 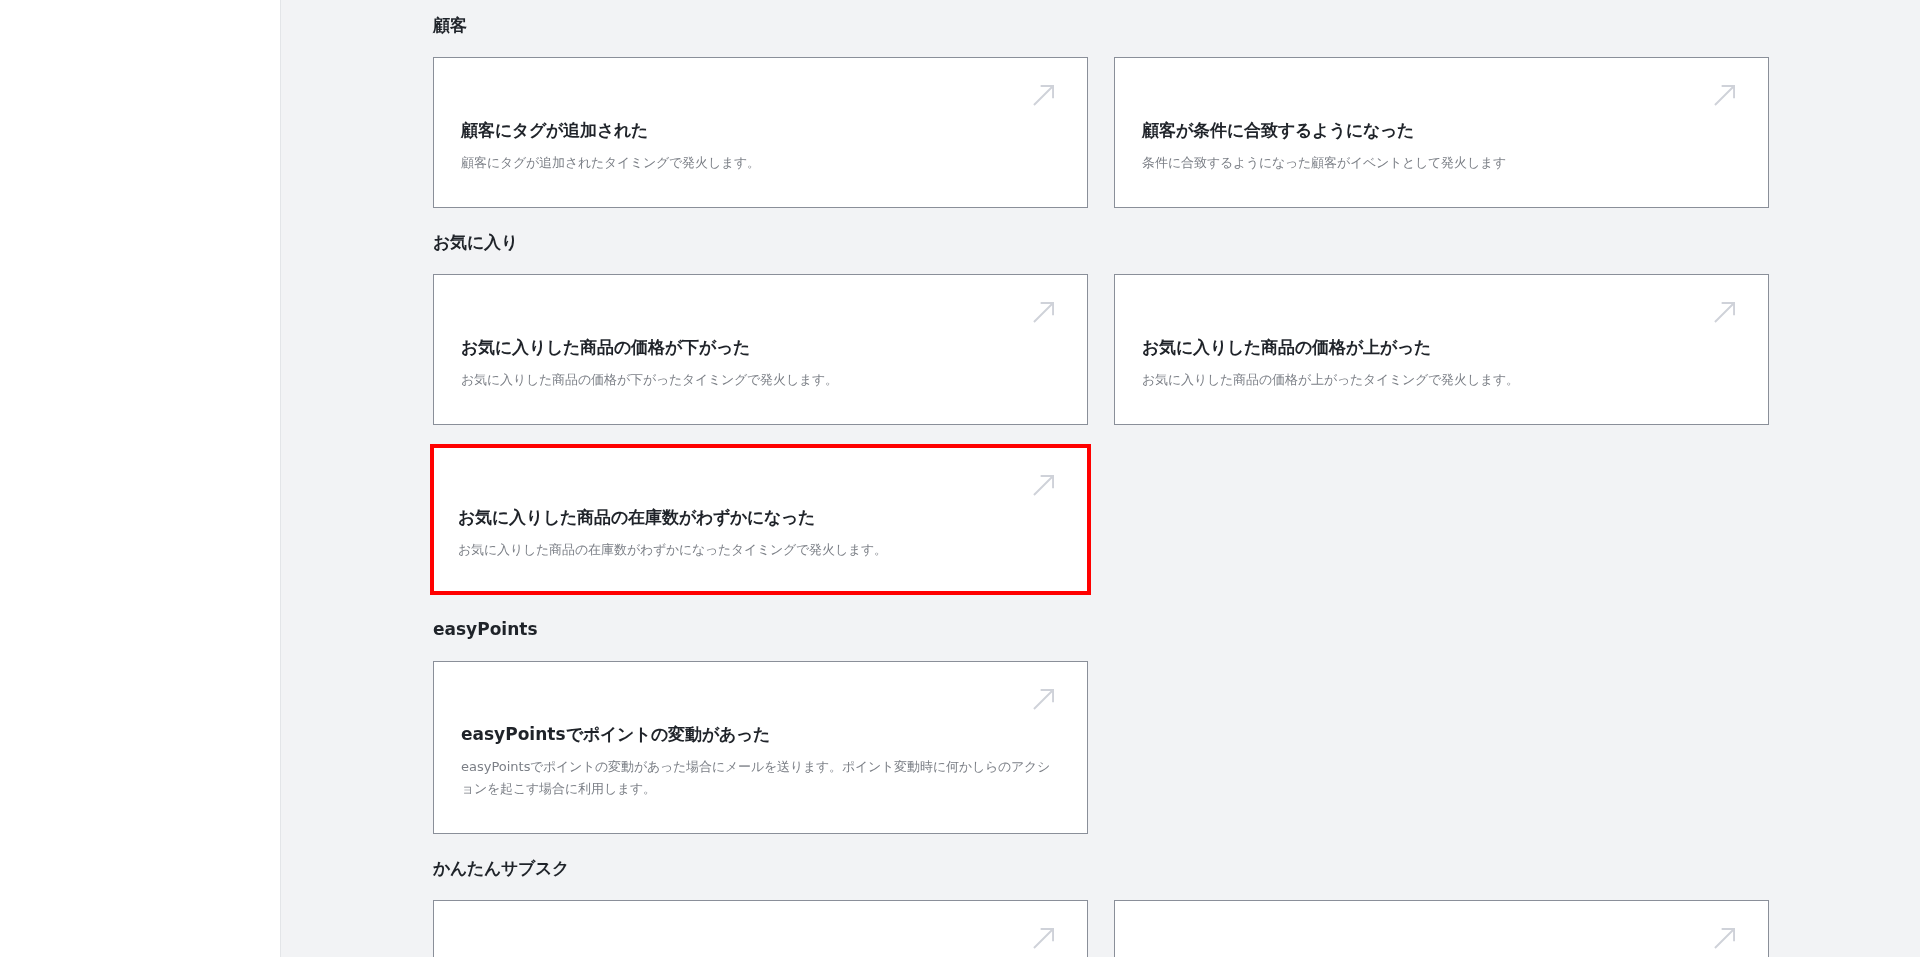 I want to click on section-heading: お気に入り, so click(x=476, y=242).